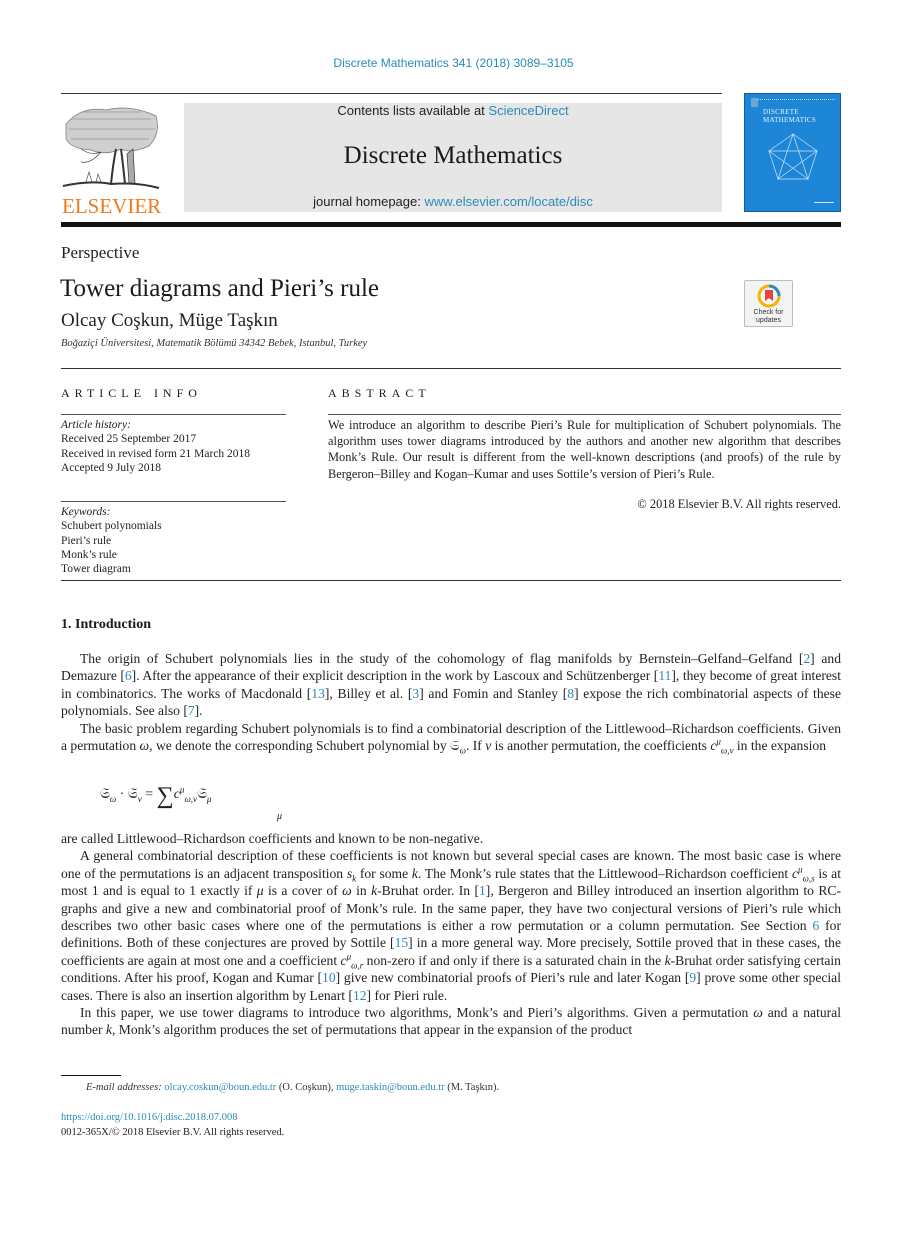 The width and height of the screenshot is (907, 1238). Describe the element at coordinates (111, 148) in the screenshot. I see `elsevier-tree-icon` at that location.